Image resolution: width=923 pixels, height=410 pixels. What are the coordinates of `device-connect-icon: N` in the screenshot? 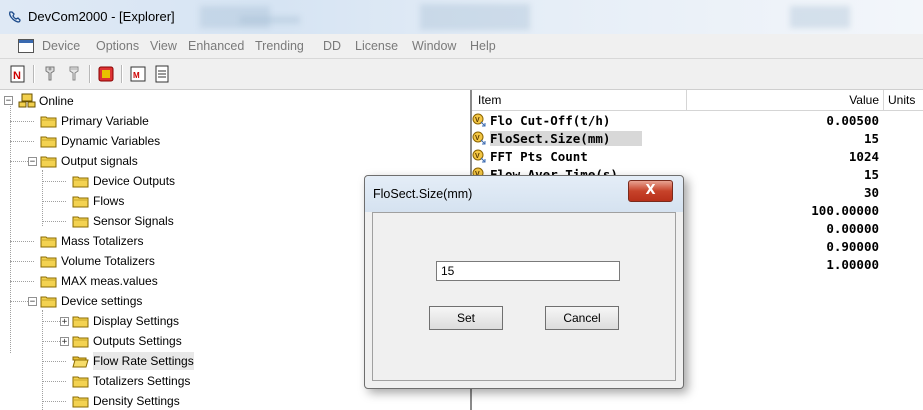 It's located at (18, 74).